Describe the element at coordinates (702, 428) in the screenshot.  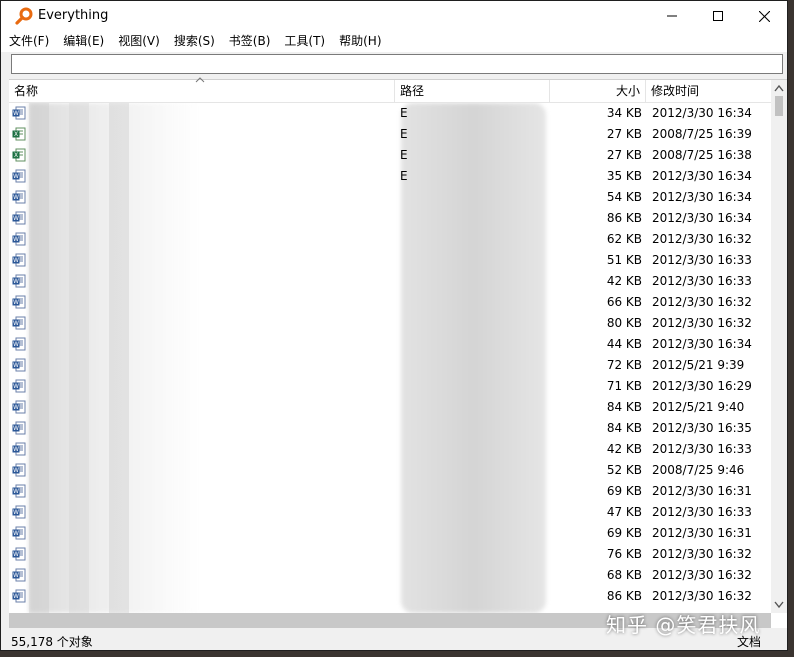
I see `row-modified: 2012/3/30 16:35` at that location.